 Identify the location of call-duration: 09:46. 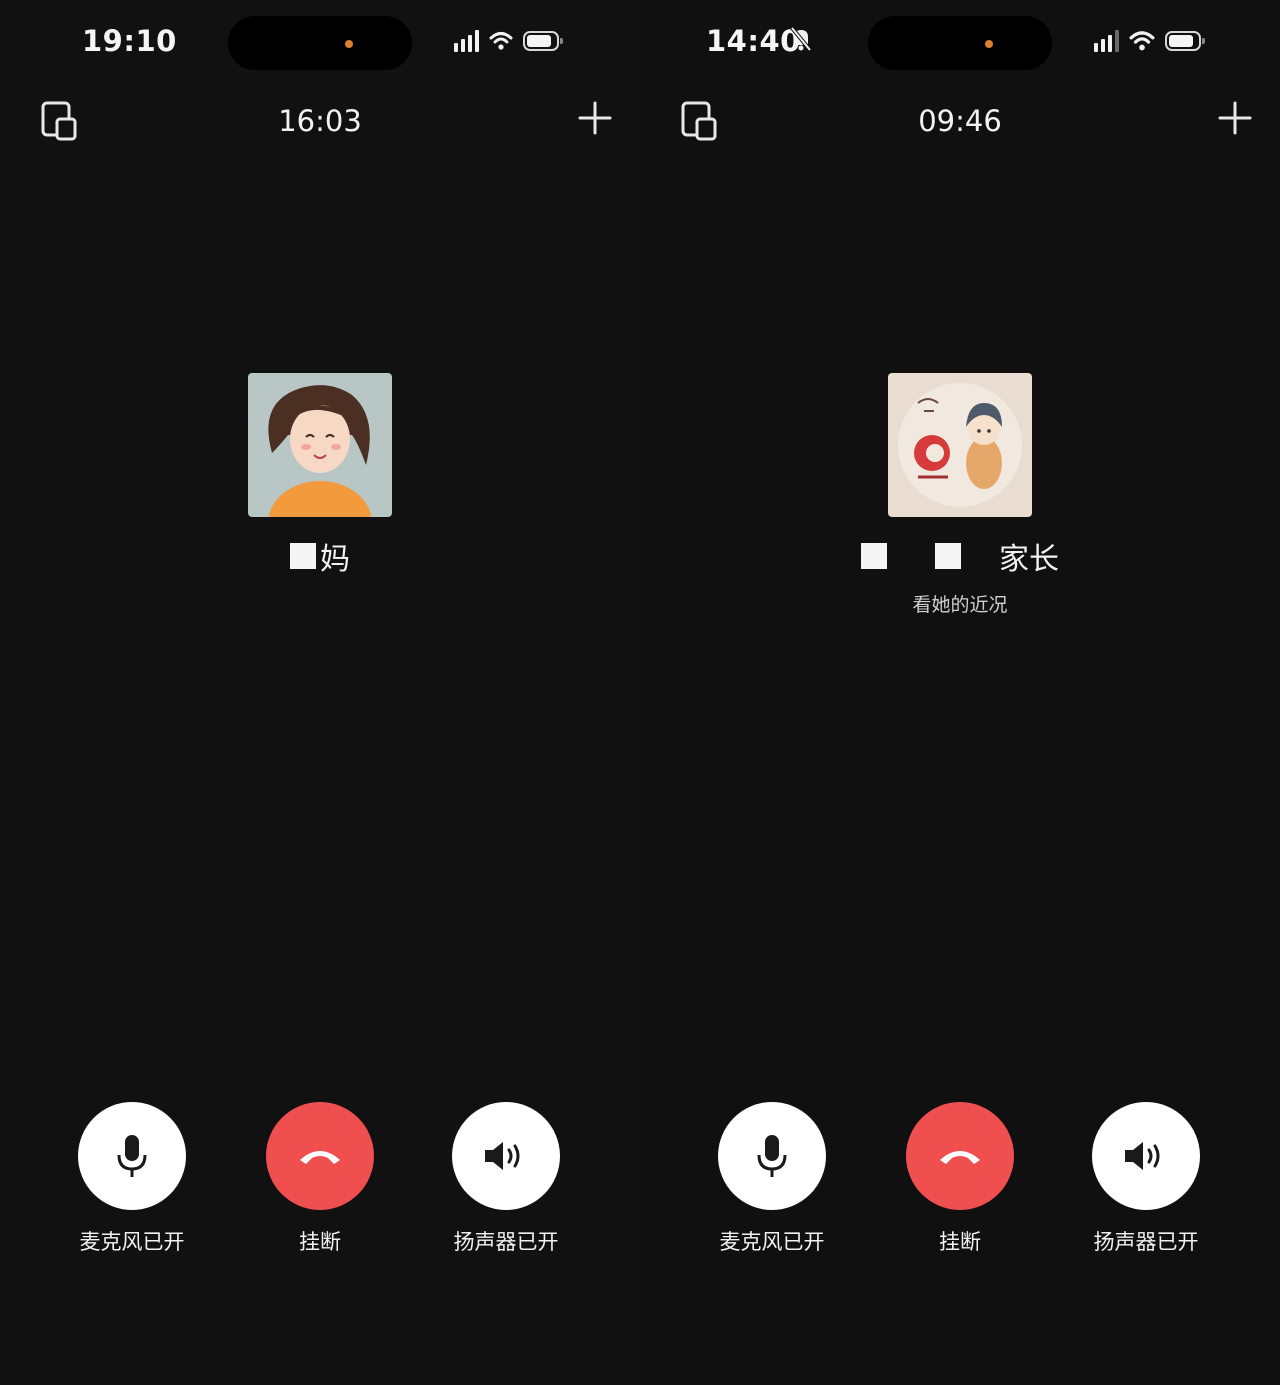
(960, 121).